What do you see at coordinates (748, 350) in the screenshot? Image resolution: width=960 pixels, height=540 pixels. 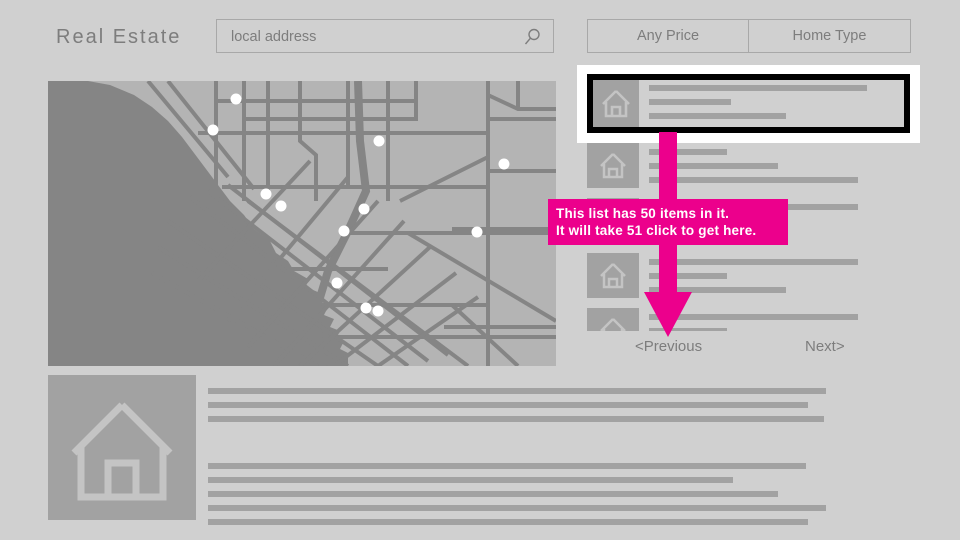 I see `pagination: <Previous Next>` at bounding box center [748, 350].